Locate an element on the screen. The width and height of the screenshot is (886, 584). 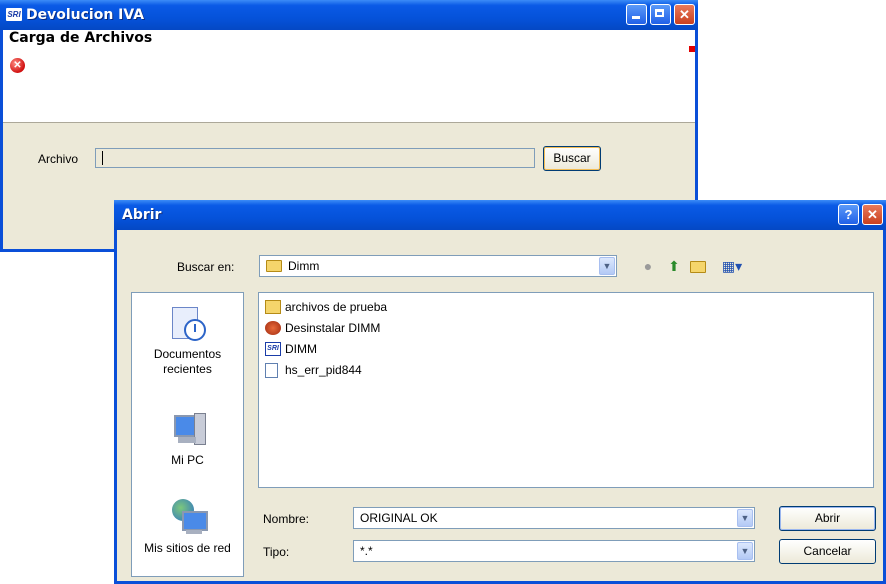
list-item: Desinstalar DIMM is located at coordinates (322, 328).